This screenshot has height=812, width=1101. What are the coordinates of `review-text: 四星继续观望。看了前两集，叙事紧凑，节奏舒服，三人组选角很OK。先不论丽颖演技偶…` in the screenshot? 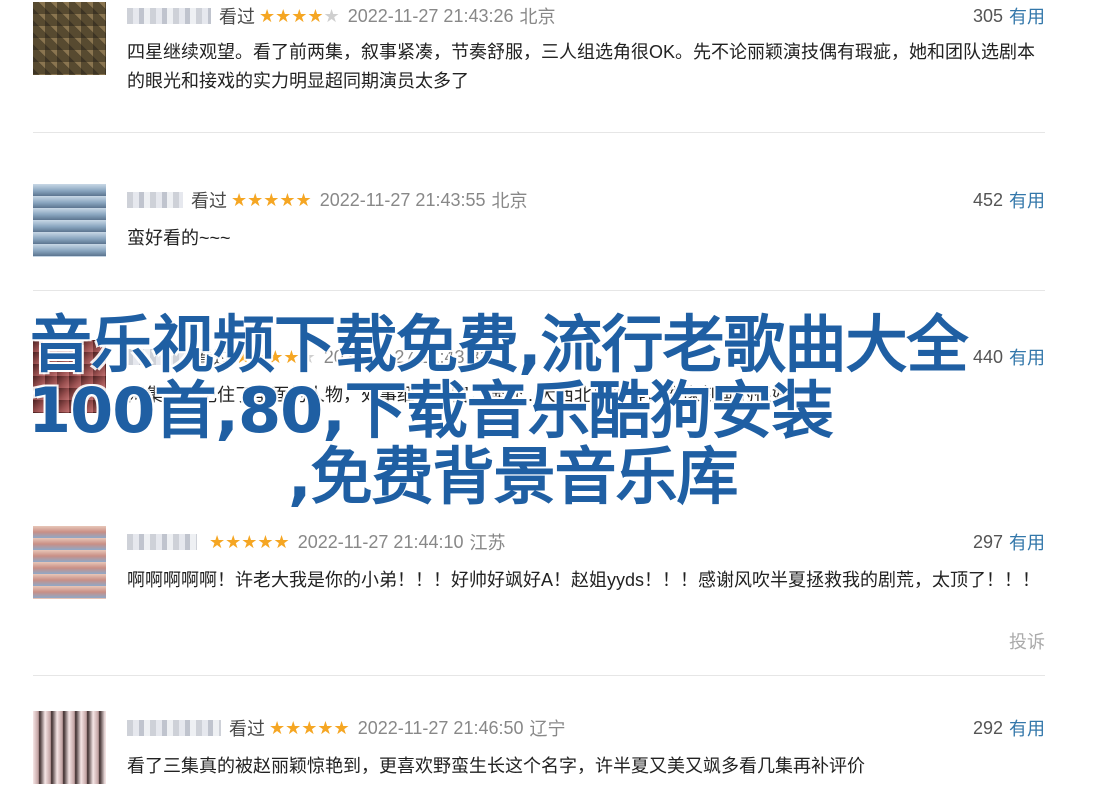 It's located at (581, 66).